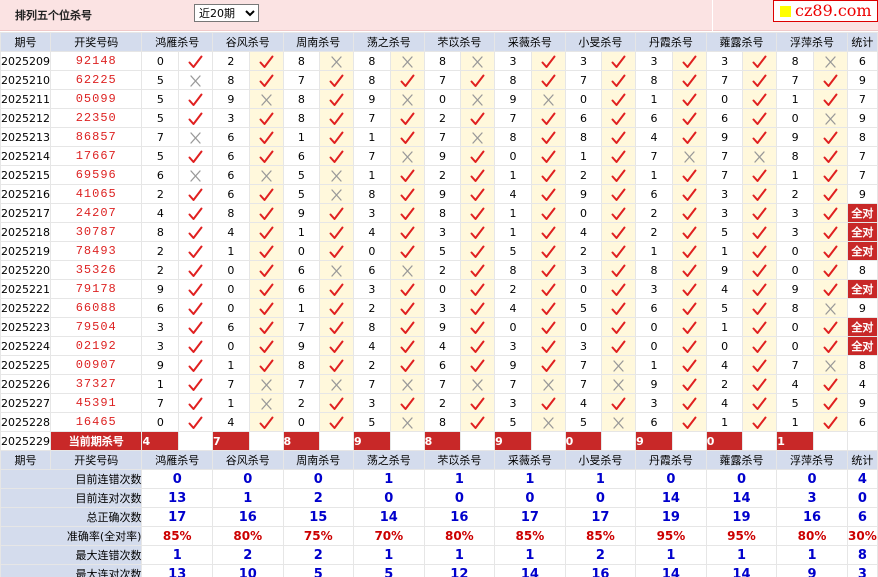  I want to click on period-cell: 2025226, so click(25, 384).